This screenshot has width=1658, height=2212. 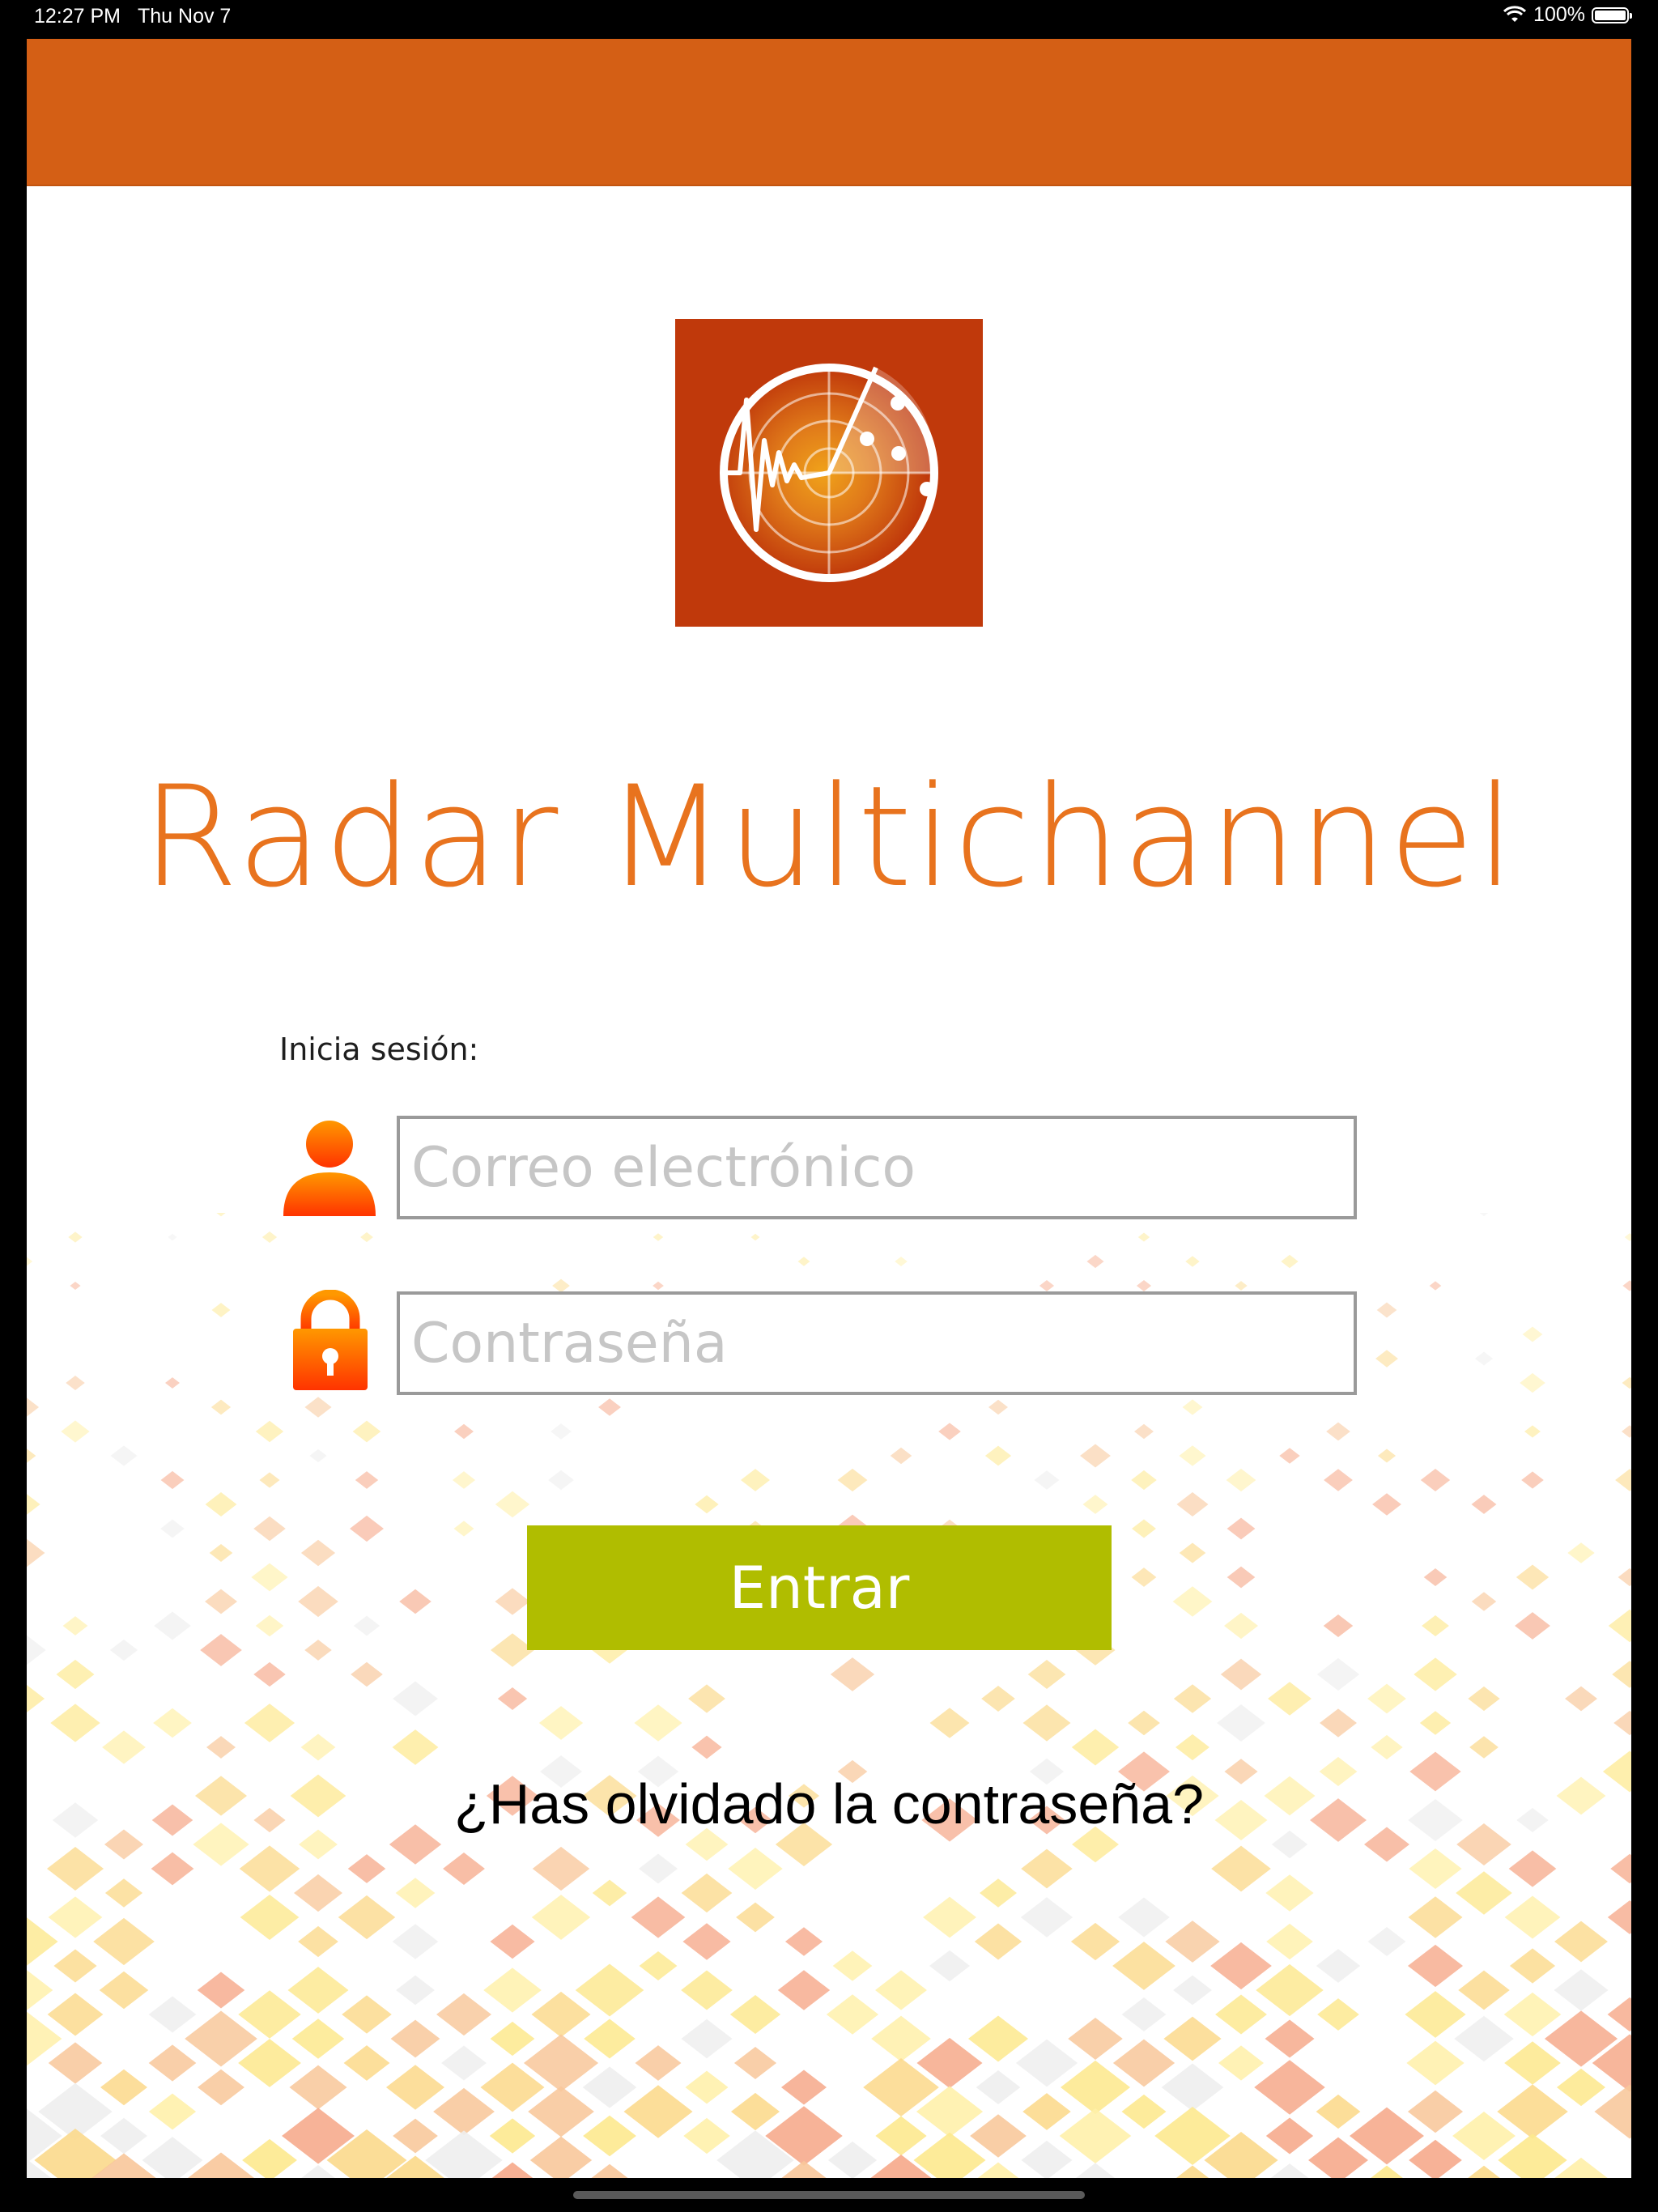 What do you see at coordinates (829, 2195) in the screenshot?
I see `home-indicator` at bounding box center [829, 2195].